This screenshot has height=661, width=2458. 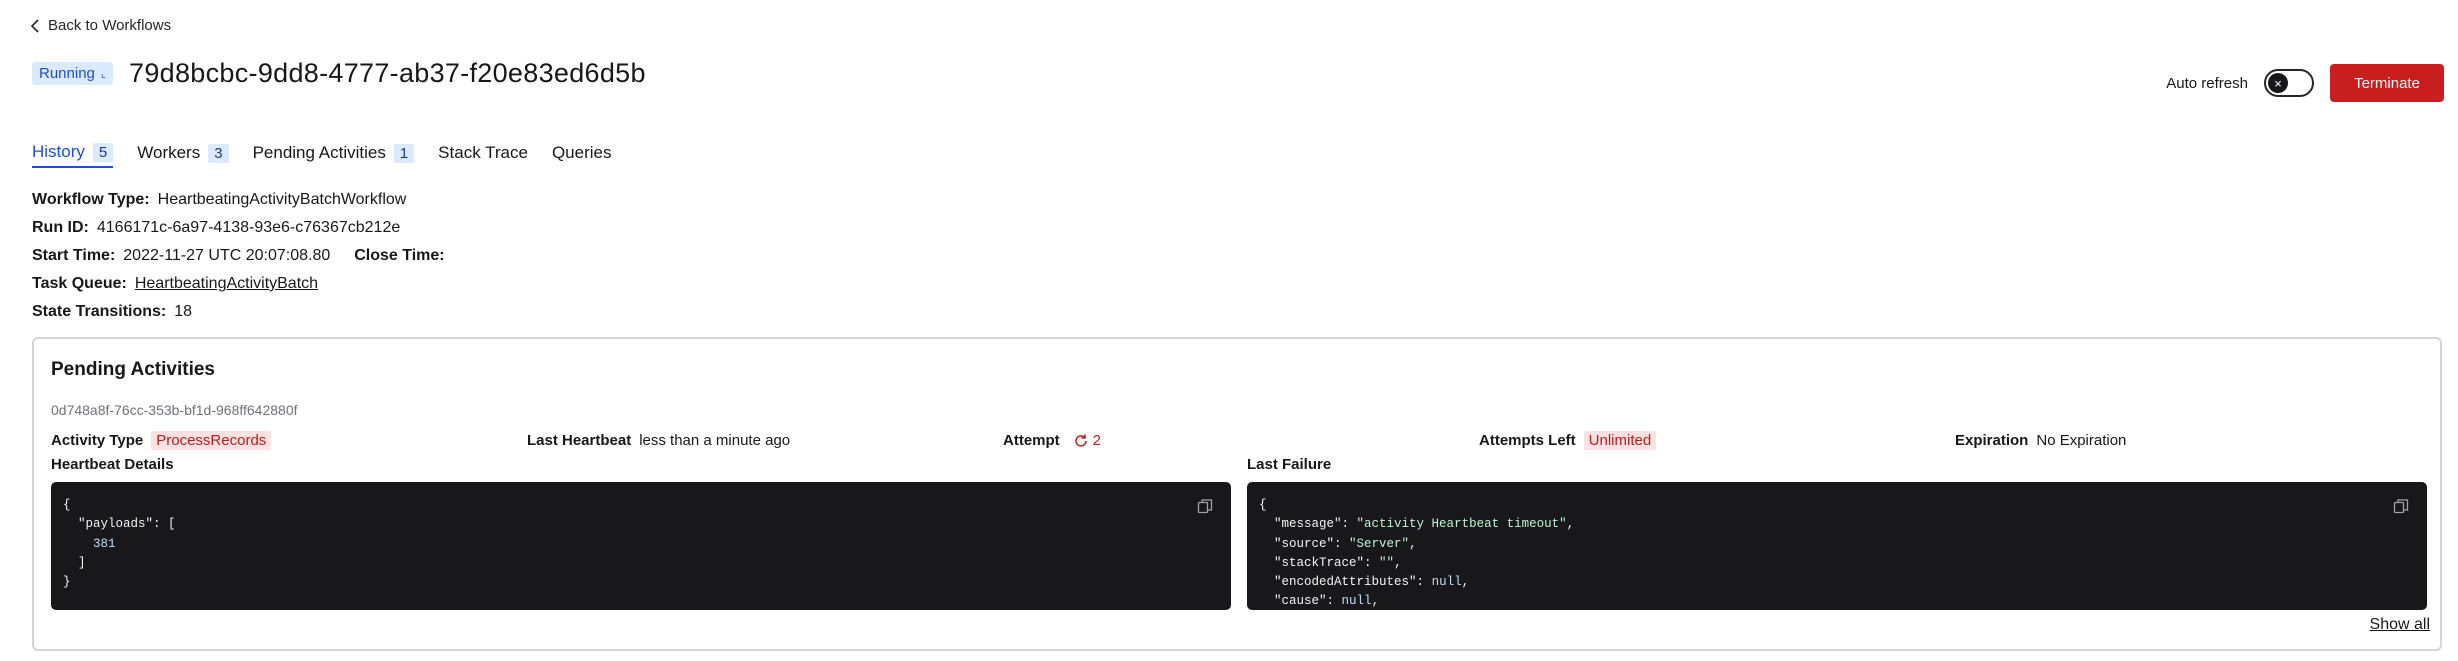 I want to click on attempts-left-label: Attempts Left, so click(x=1527, y=440).